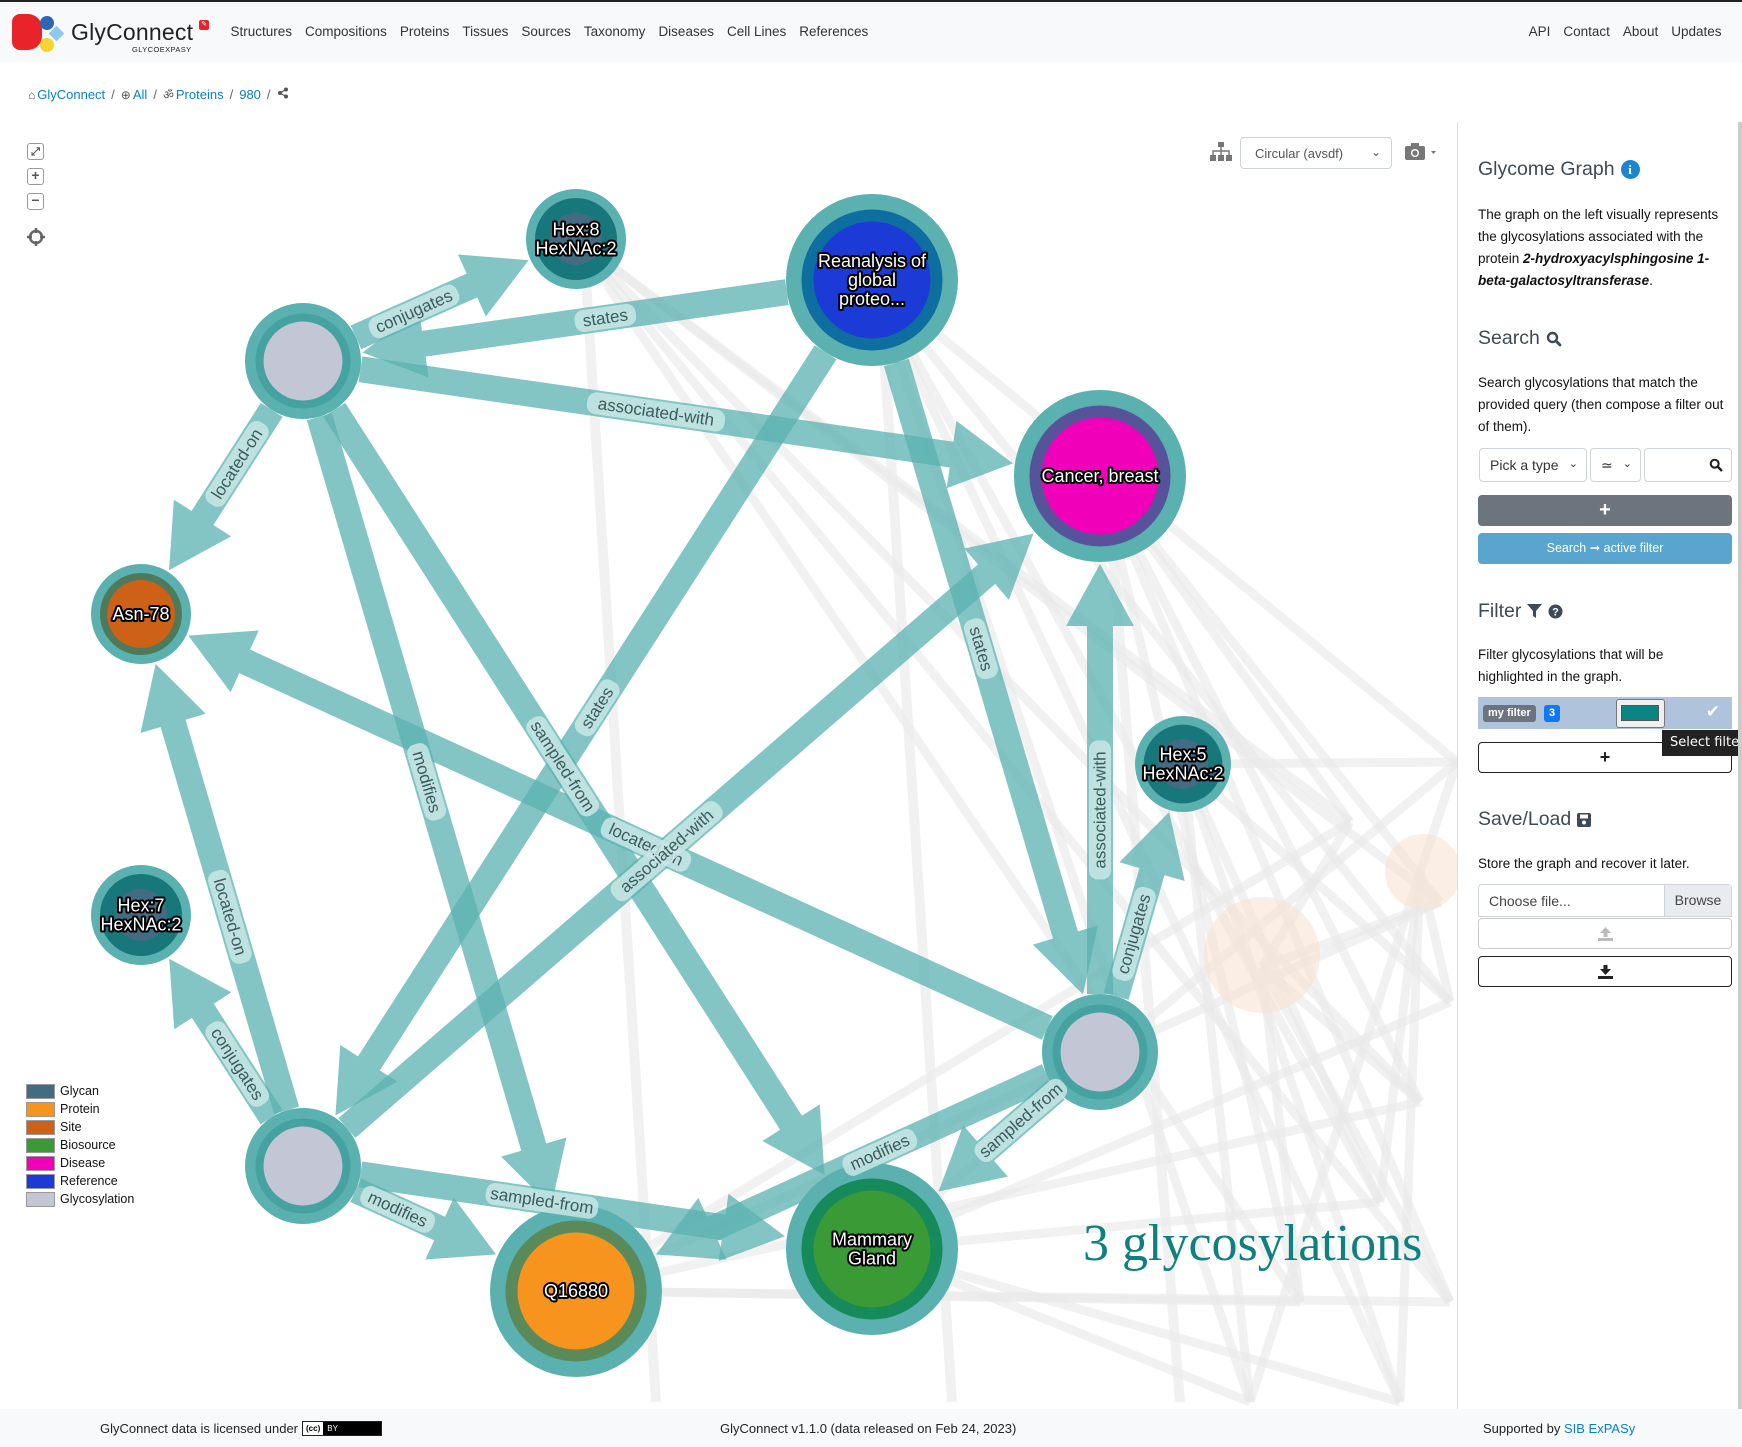 This screenshot has width=1742, height=1447. Describe the element at coordinates (36, 237) in the screenshot. I see `center-graph-button` at that location.